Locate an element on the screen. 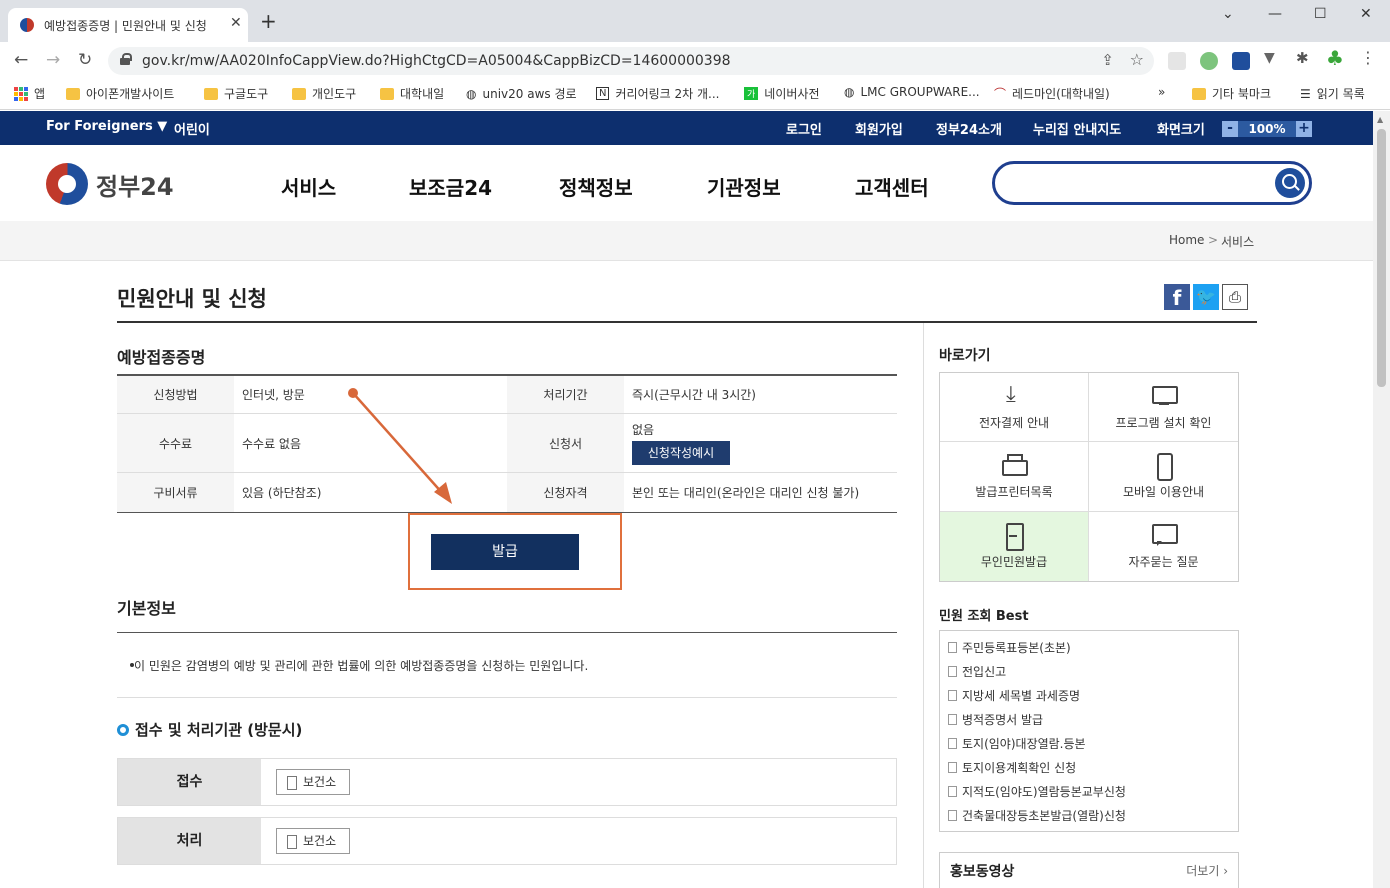  bookmark-folder: 구글도구 is located at coordinates (236, 93).